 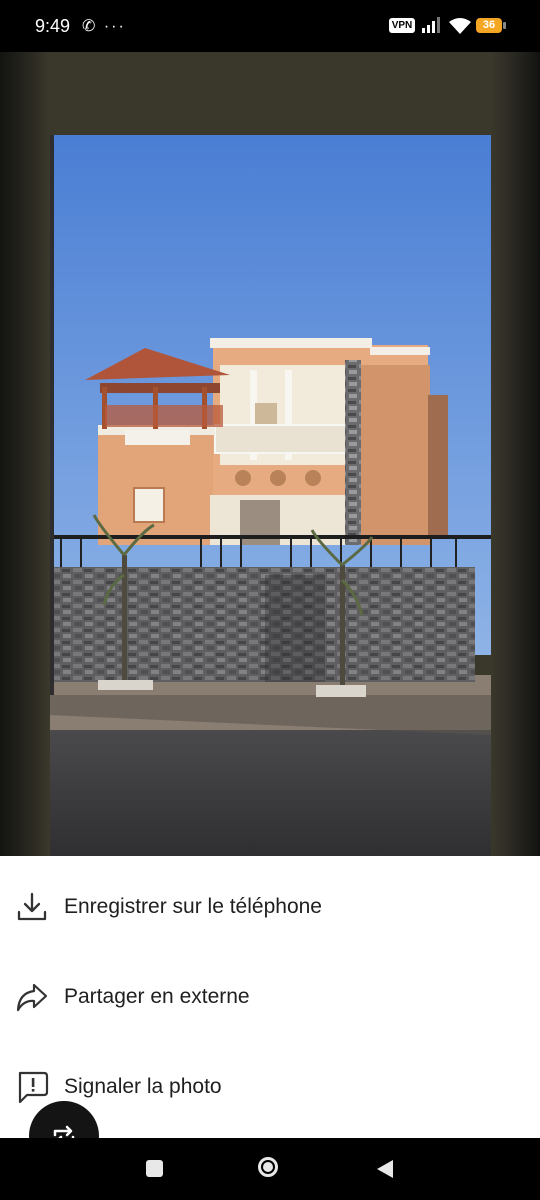 I want to click on report-photo-label: Signaler la photo, so click(x=143, y=1086).